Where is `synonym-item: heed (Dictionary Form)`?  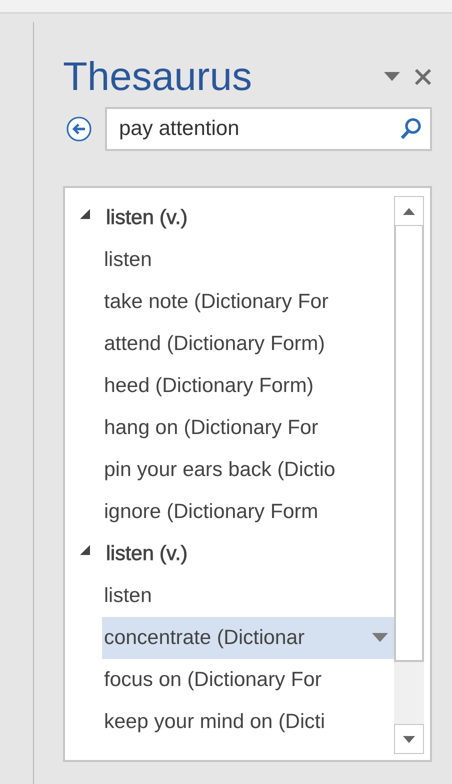 synonym-item: heed (Dictionary Form) is located at coordinates (229, 386).